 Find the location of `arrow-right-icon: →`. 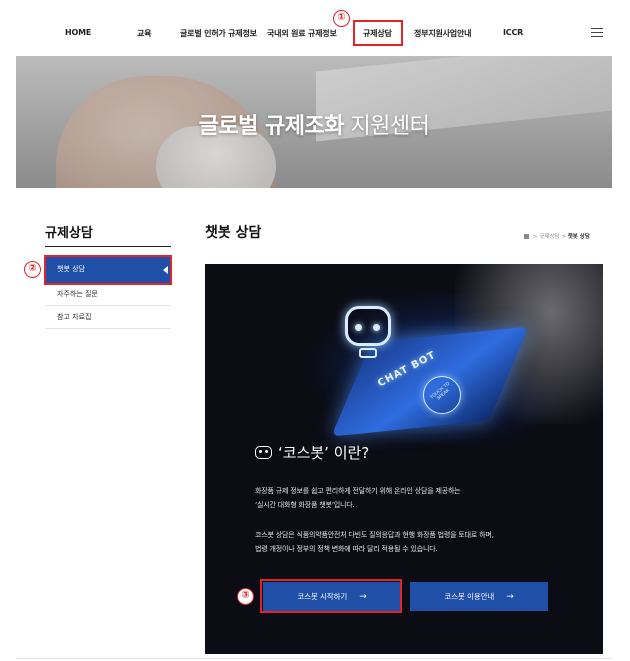

arrow-right-icon: → is located at coordinates (510, 597).